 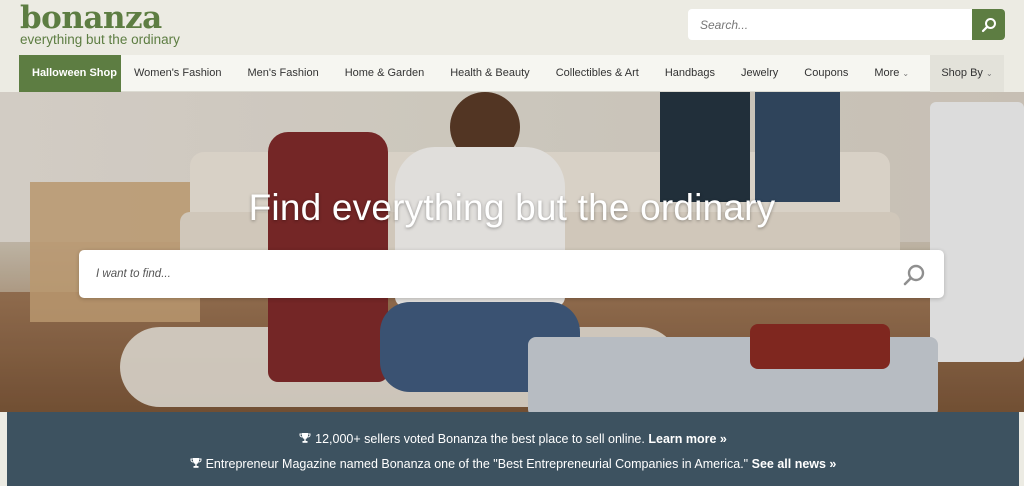 I want to click on logo-wordmark: bonanza, so click(x=100, y=18).